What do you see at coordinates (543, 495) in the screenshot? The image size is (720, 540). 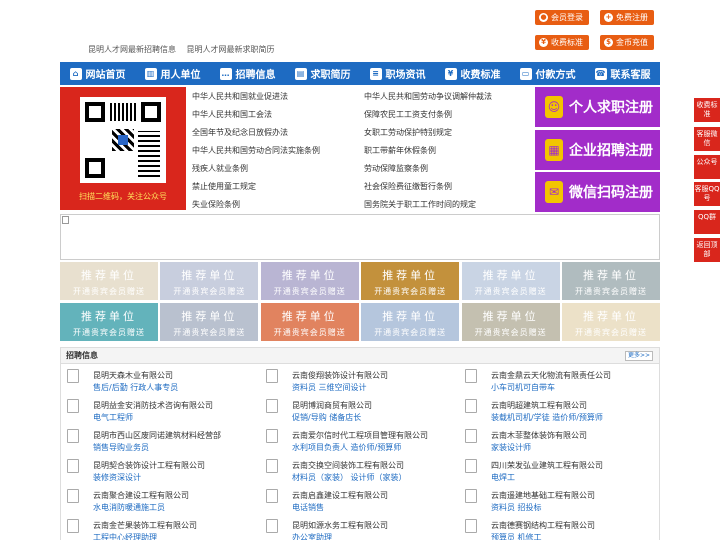 I see `company-name-link: 云南遥建地基础工程有限公司` at bounding box center [543, 495].